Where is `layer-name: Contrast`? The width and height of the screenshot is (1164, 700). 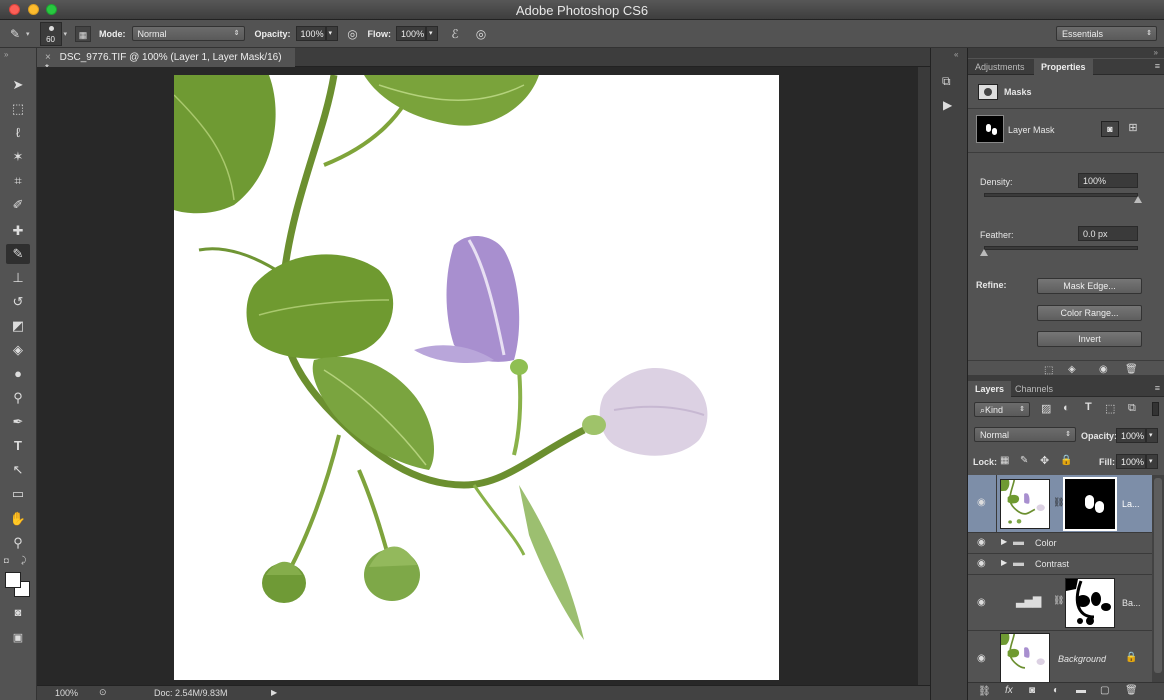 layer-name: Contrast is located at coordinates (1052, 564).